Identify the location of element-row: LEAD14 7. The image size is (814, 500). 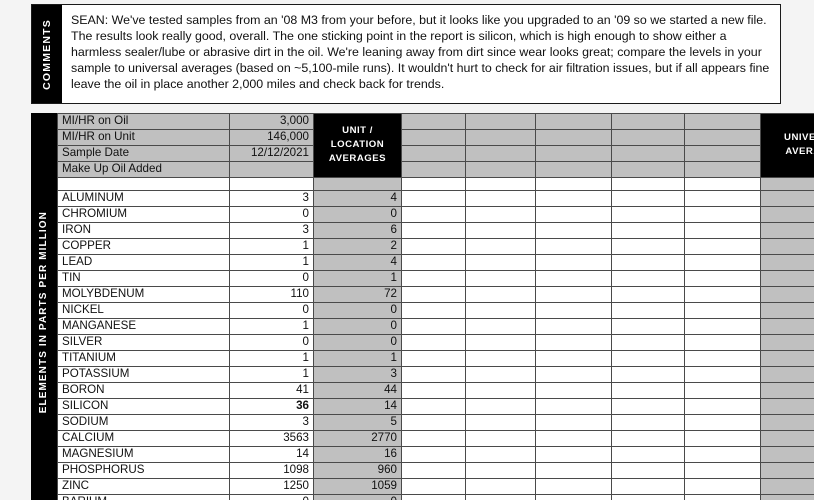
(435, 262).